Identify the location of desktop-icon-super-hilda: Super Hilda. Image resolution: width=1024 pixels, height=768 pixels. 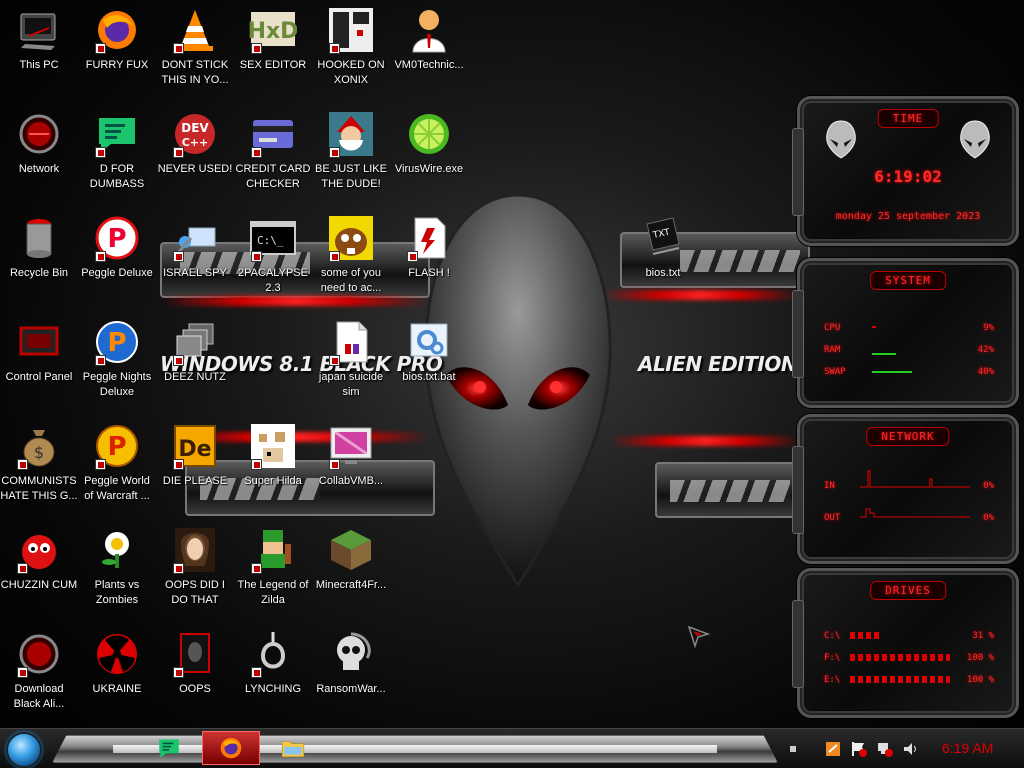
(273, 455).